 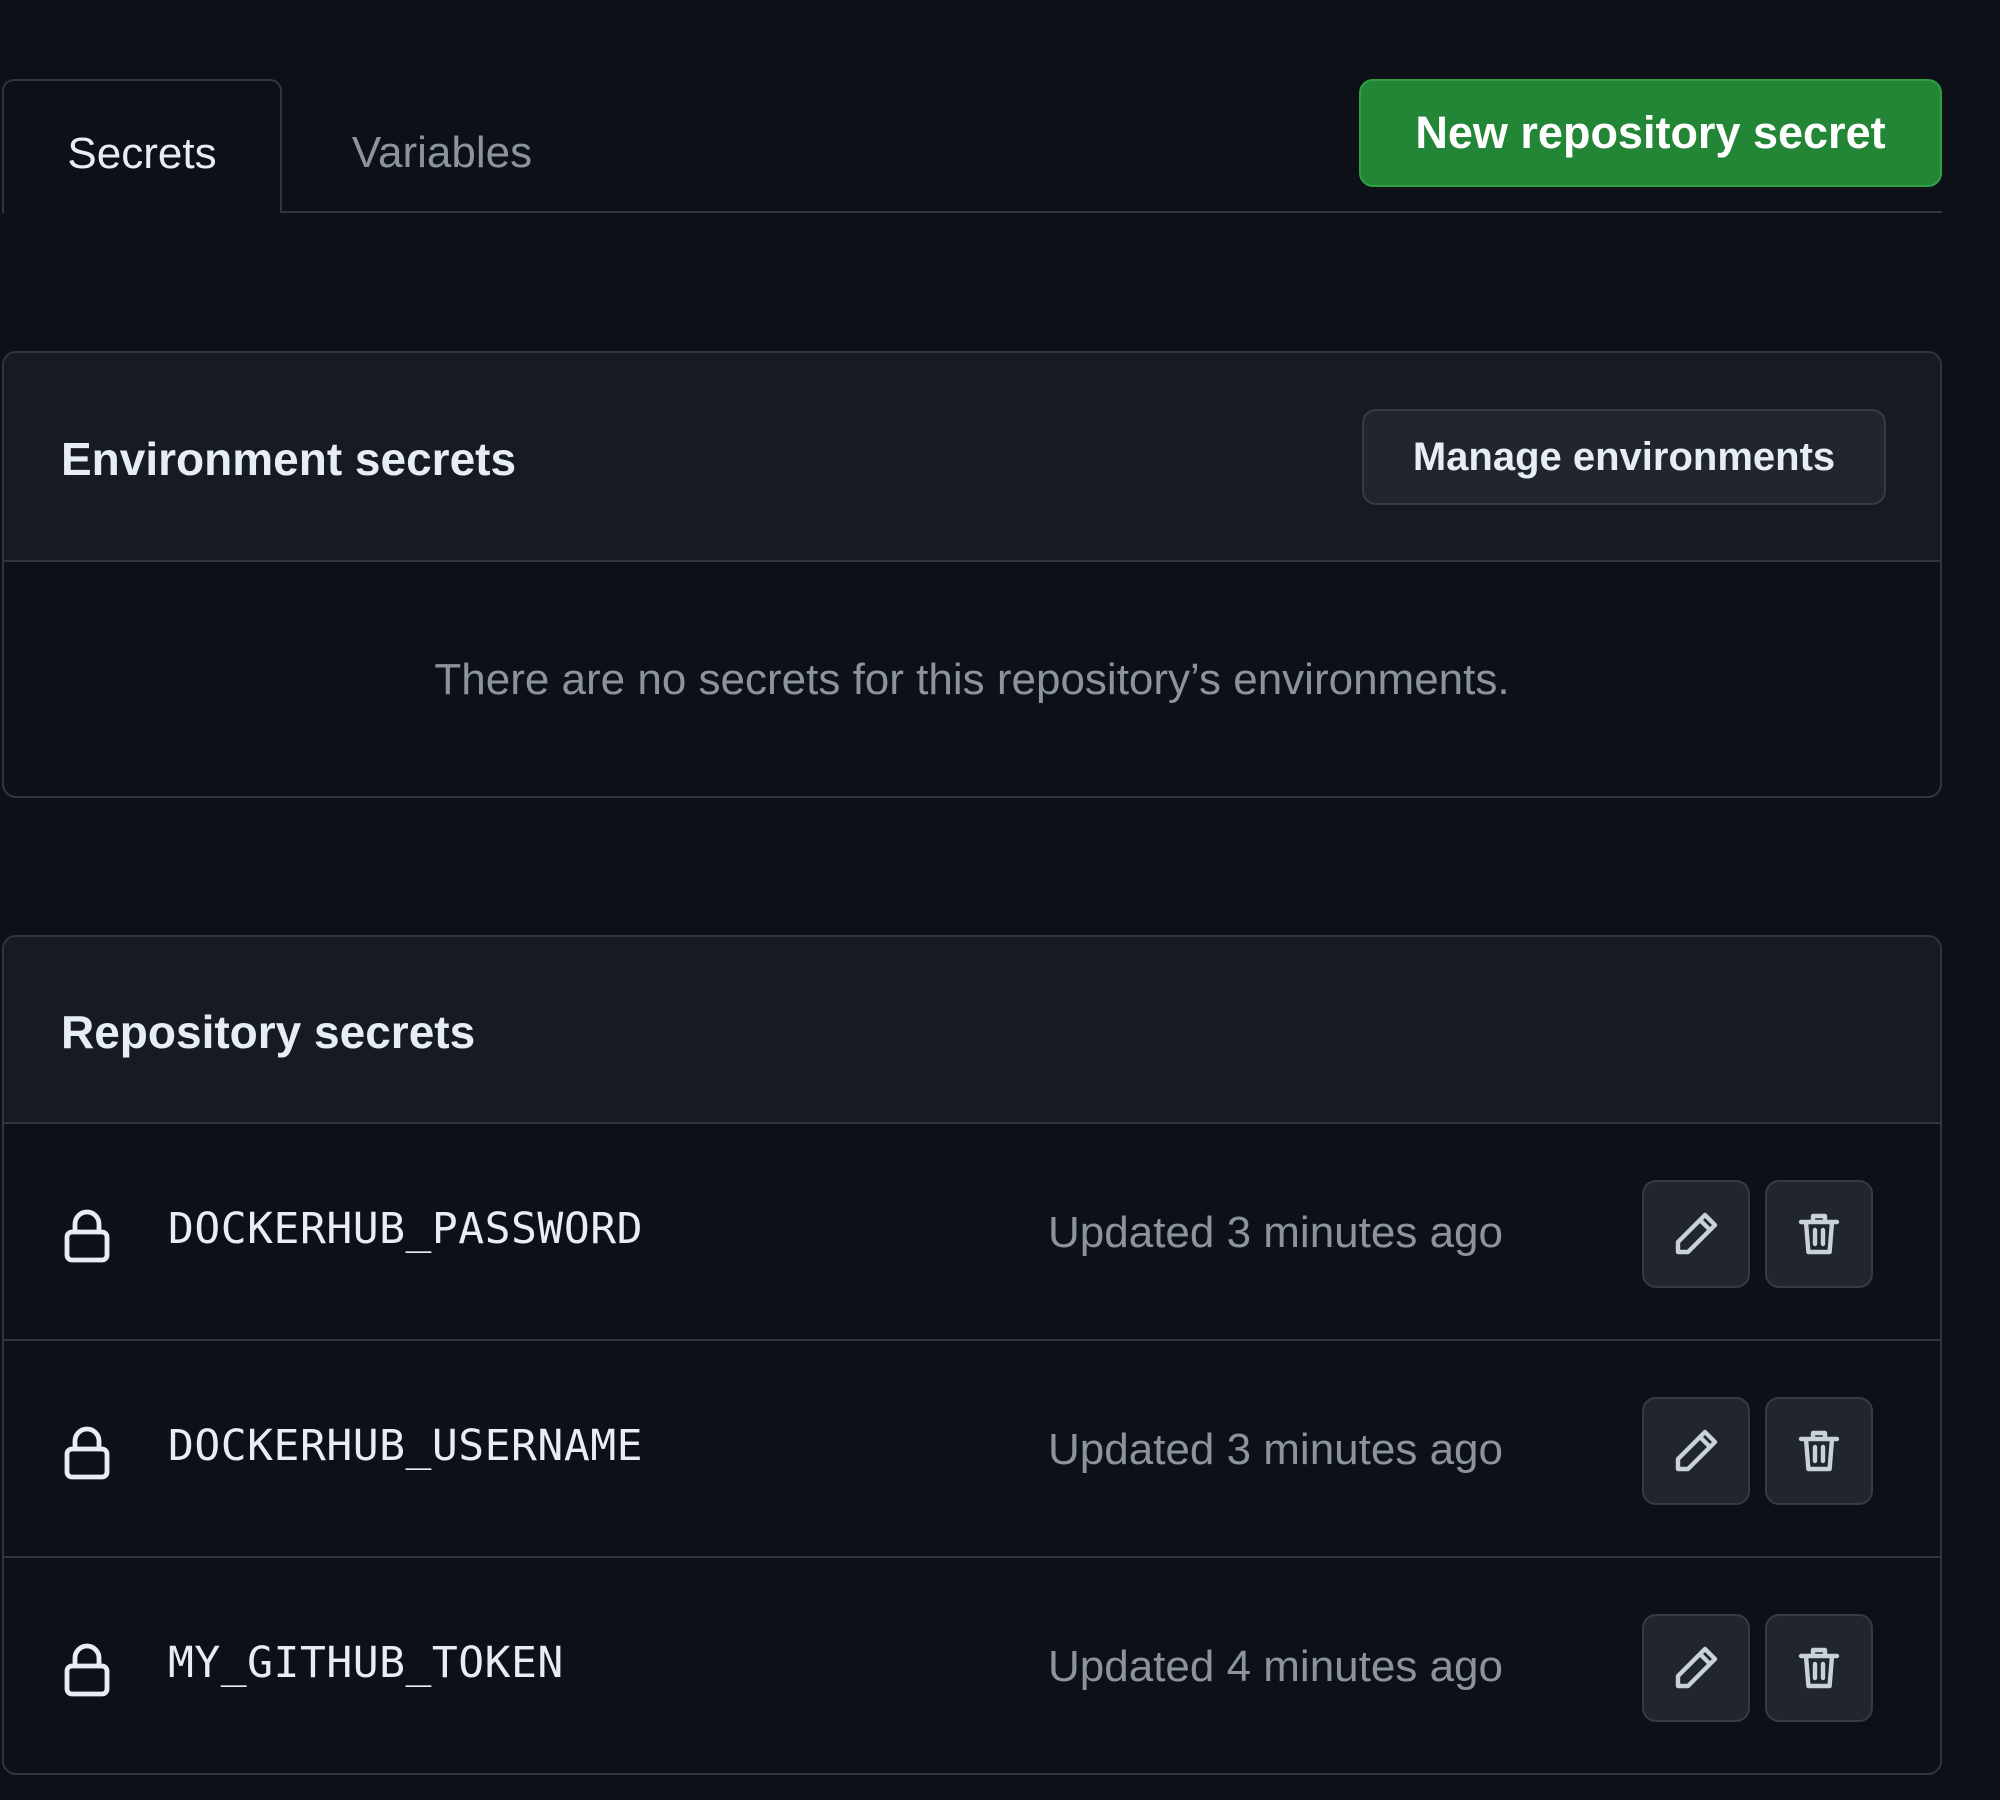 What do you see at coordinates (268, 1032) in the screenshot?
I see `repository-secrets-title: Repository secrets` at bounding box center [268, 1032].